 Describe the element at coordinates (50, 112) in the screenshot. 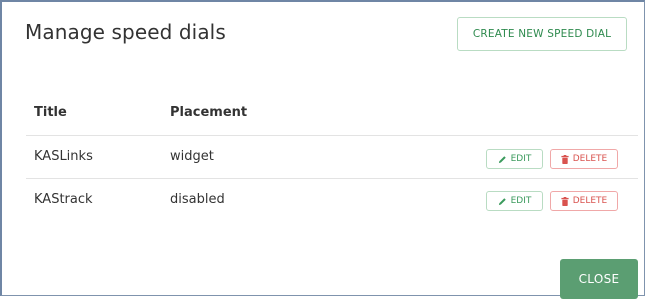

I see `column-header-title: Title` at that location.